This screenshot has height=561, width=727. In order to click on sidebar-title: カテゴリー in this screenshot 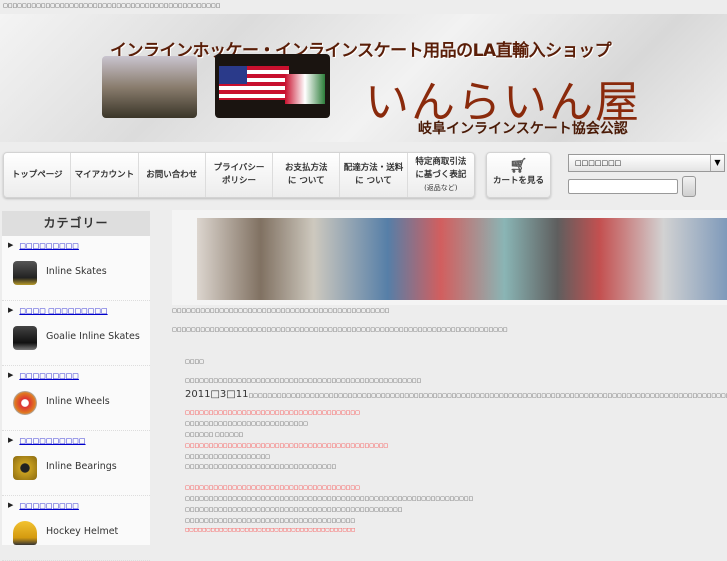, I will do `click(76, 223)`.